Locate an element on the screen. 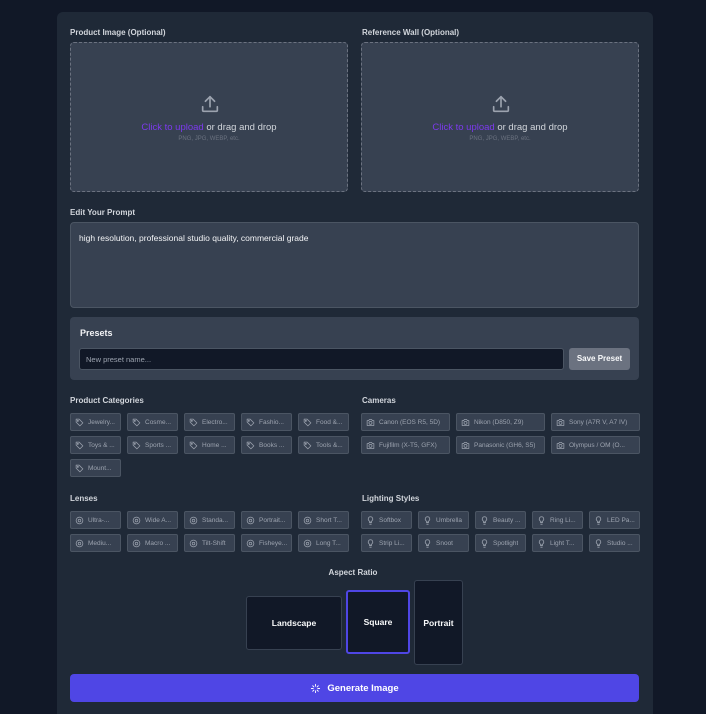  lighting-chip: Spotlight is located at coordinates (500, 543).